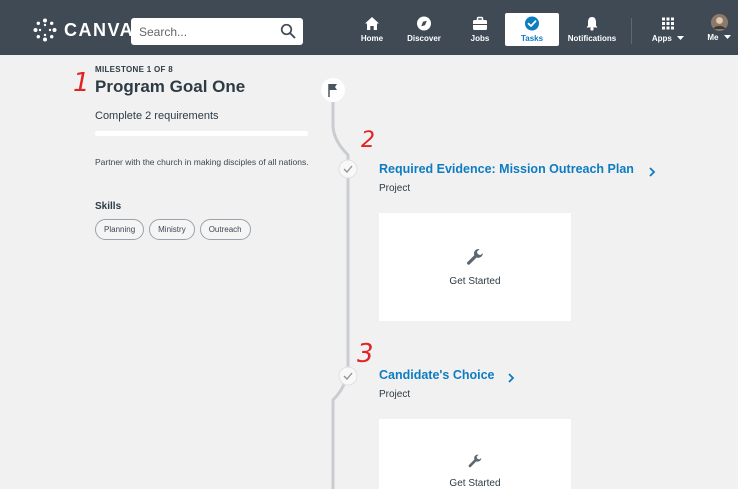 The image size is (738, 489). Describe the element at coordinates (719, 22) in the screenshot. I see `avatar` at that location.